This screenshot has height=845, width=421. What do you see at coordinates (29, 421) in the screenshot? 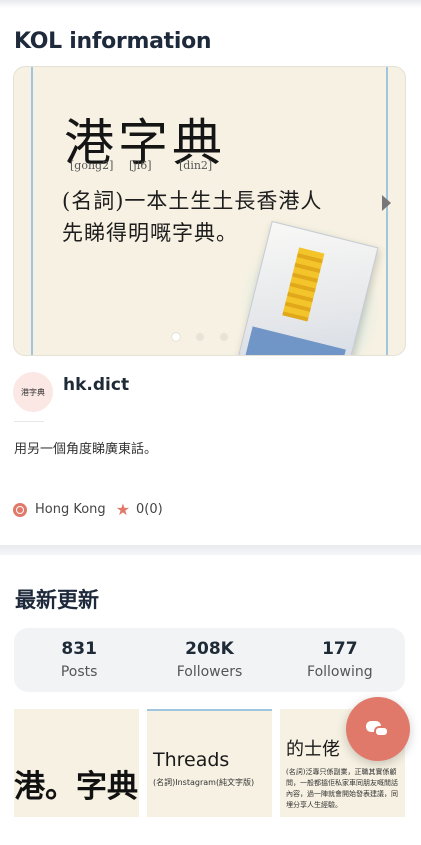
I see `divider` at bounding box center [29, 421].